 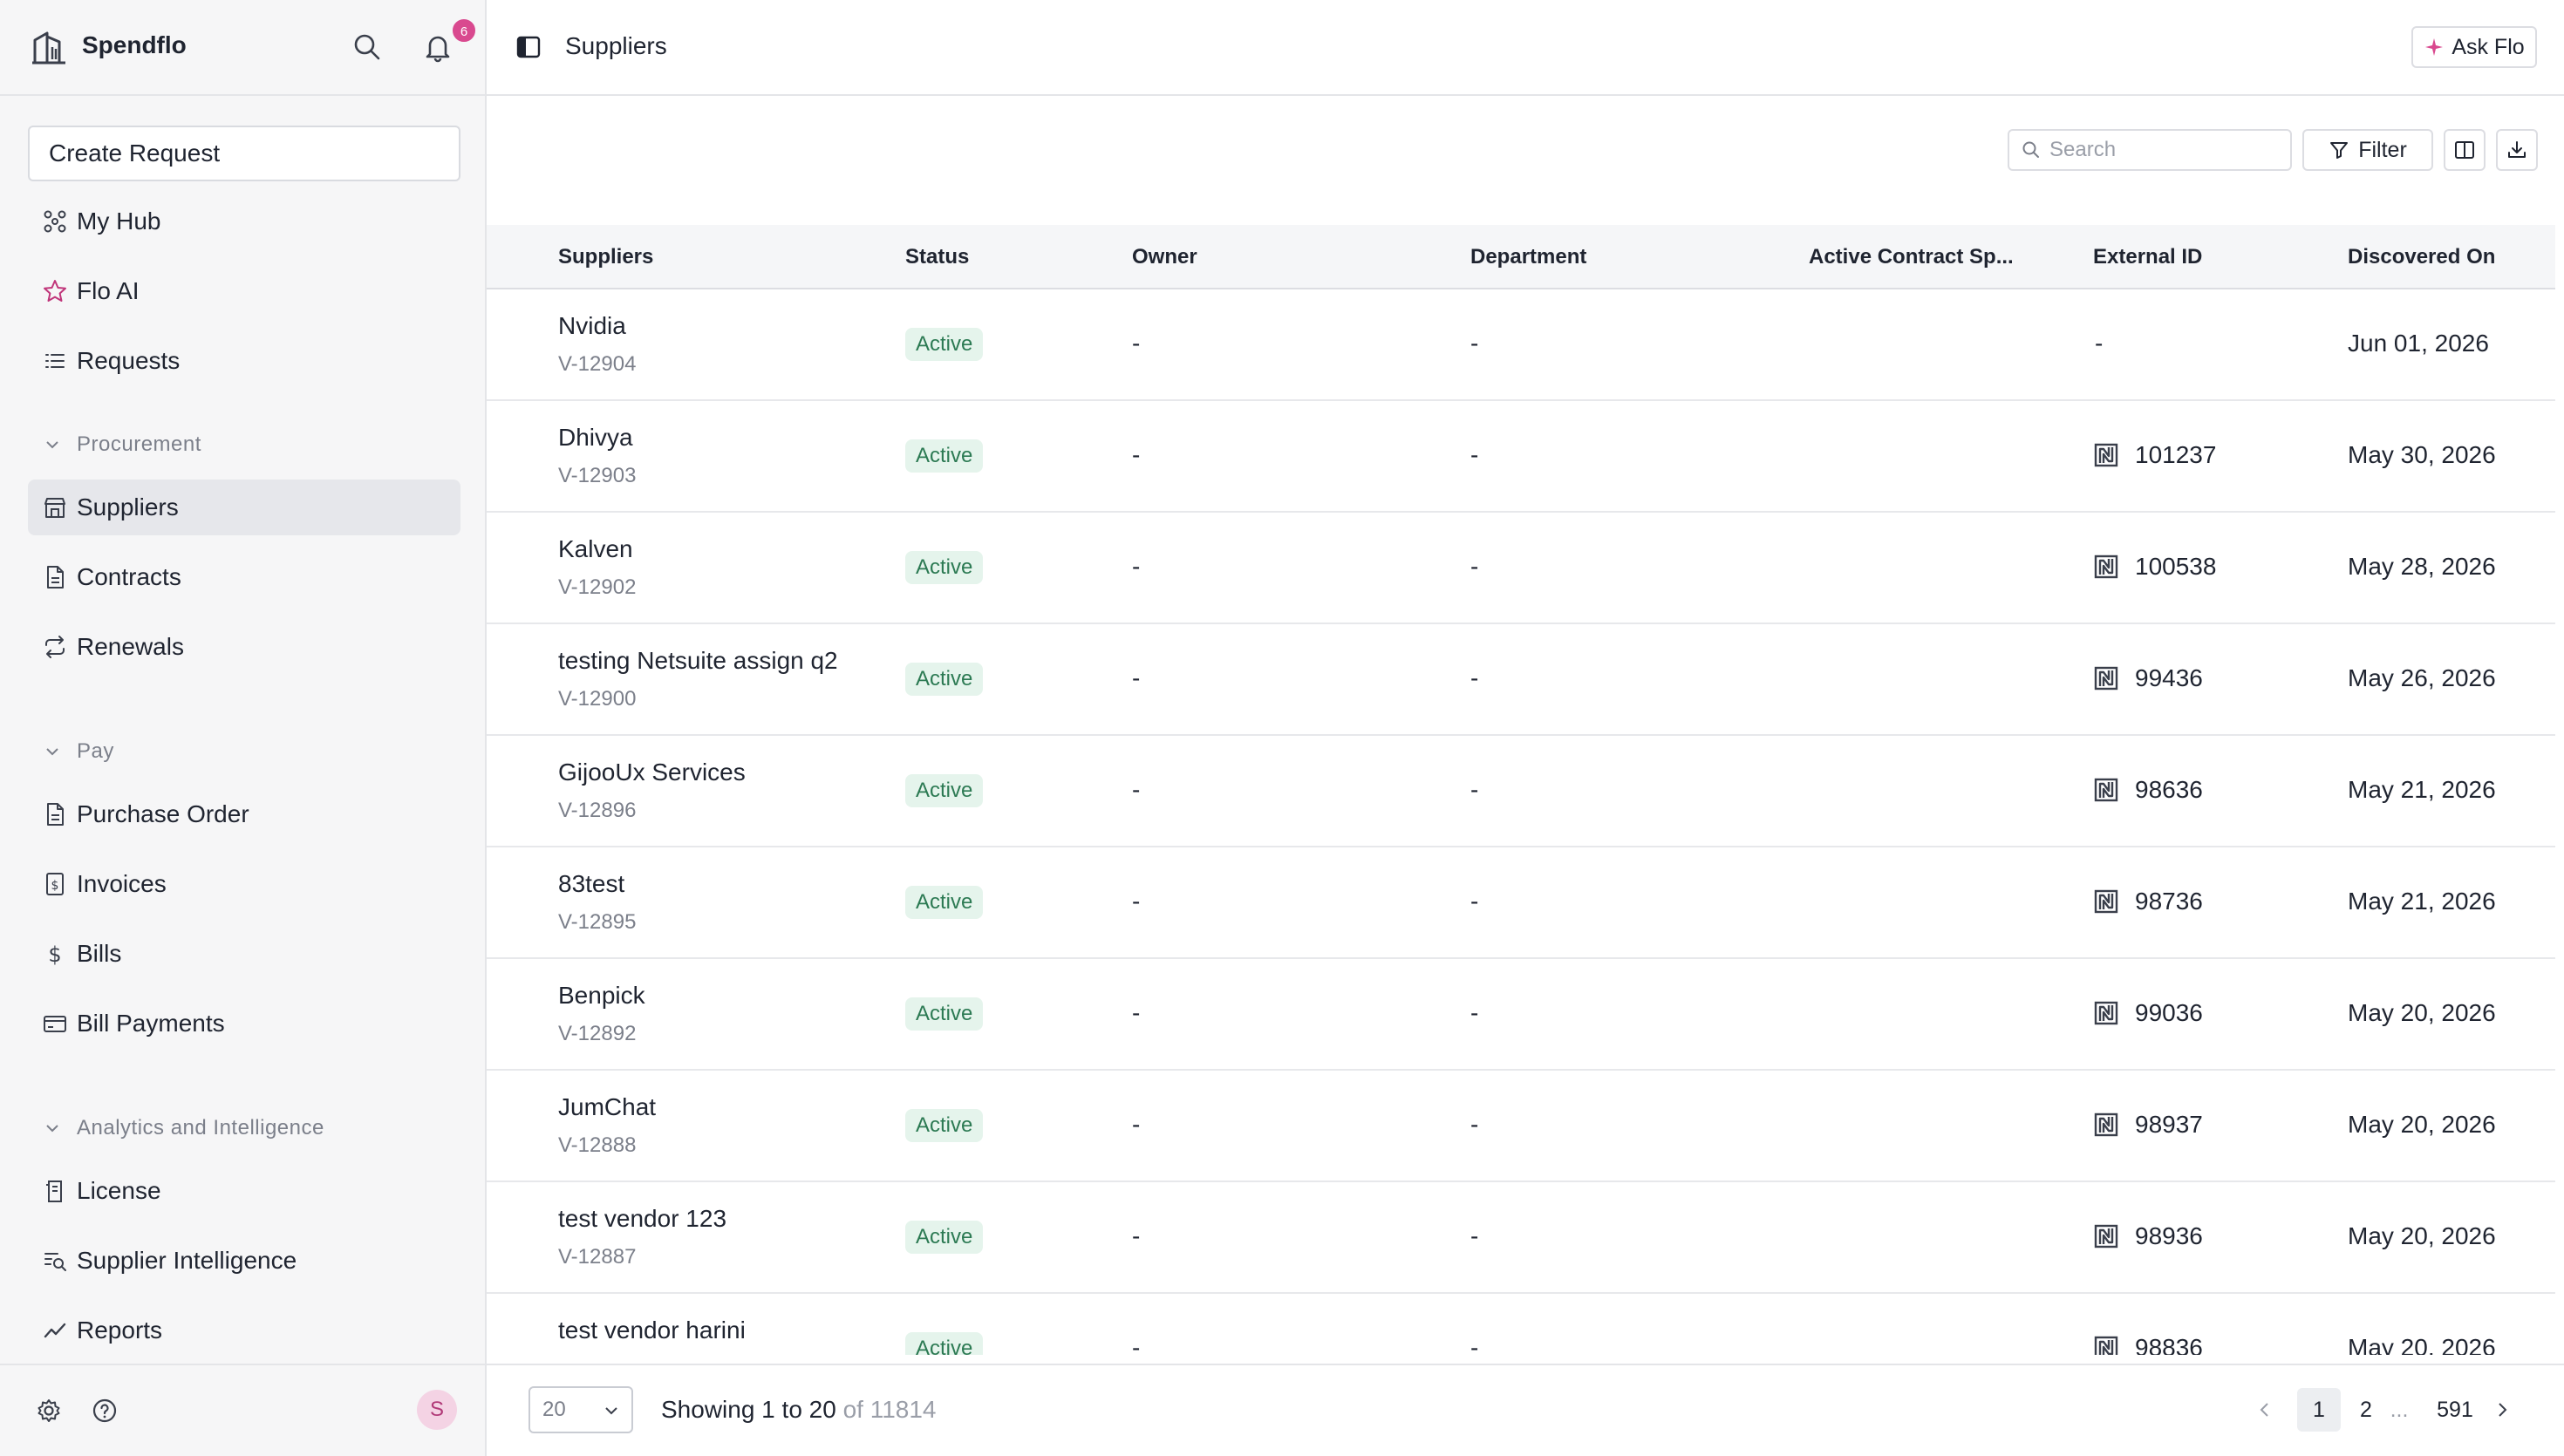 I want to click on table-row: Kalven V-12902 Active - - 100538 May 28, 2026, so click(x=1521, y=568).